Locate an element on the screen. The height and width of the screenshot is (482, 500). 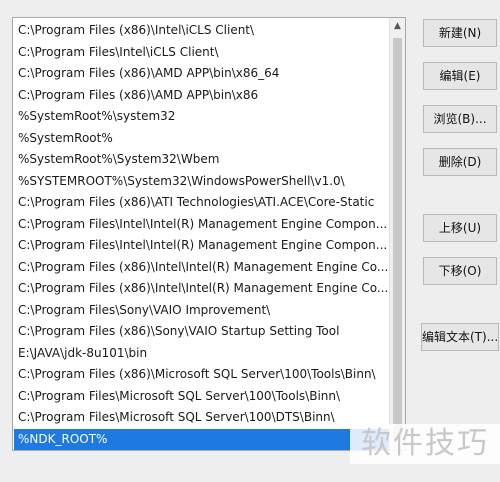
move-down-button: 下移(O) is located at coordinates (460, 271).